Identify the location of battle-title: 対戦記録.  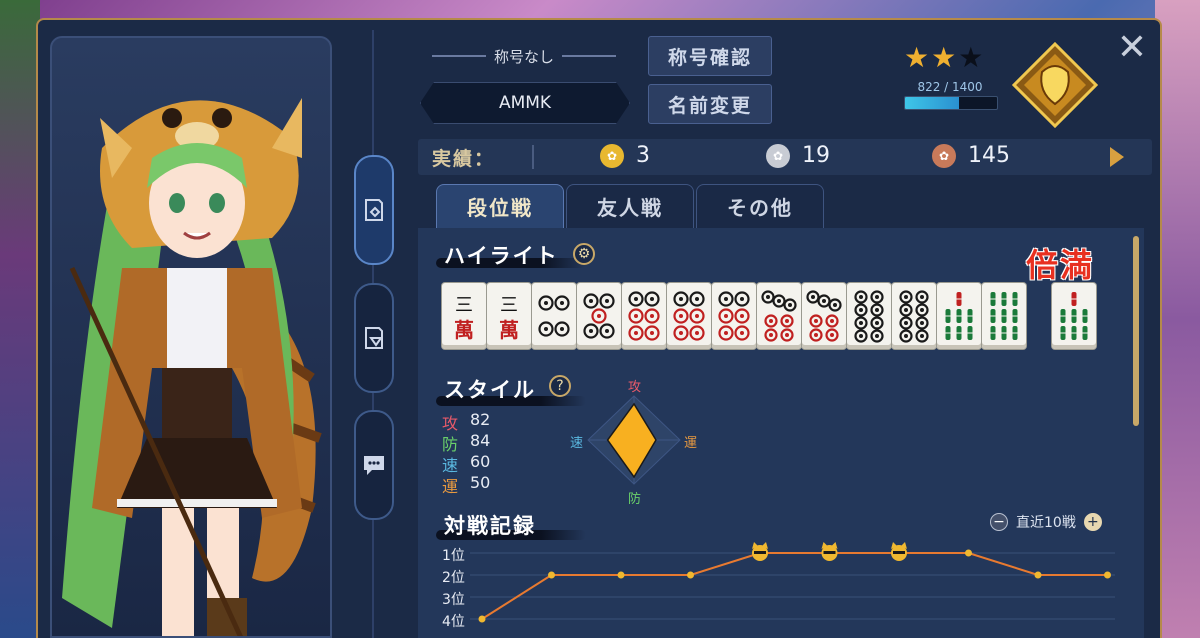
(490, 526).